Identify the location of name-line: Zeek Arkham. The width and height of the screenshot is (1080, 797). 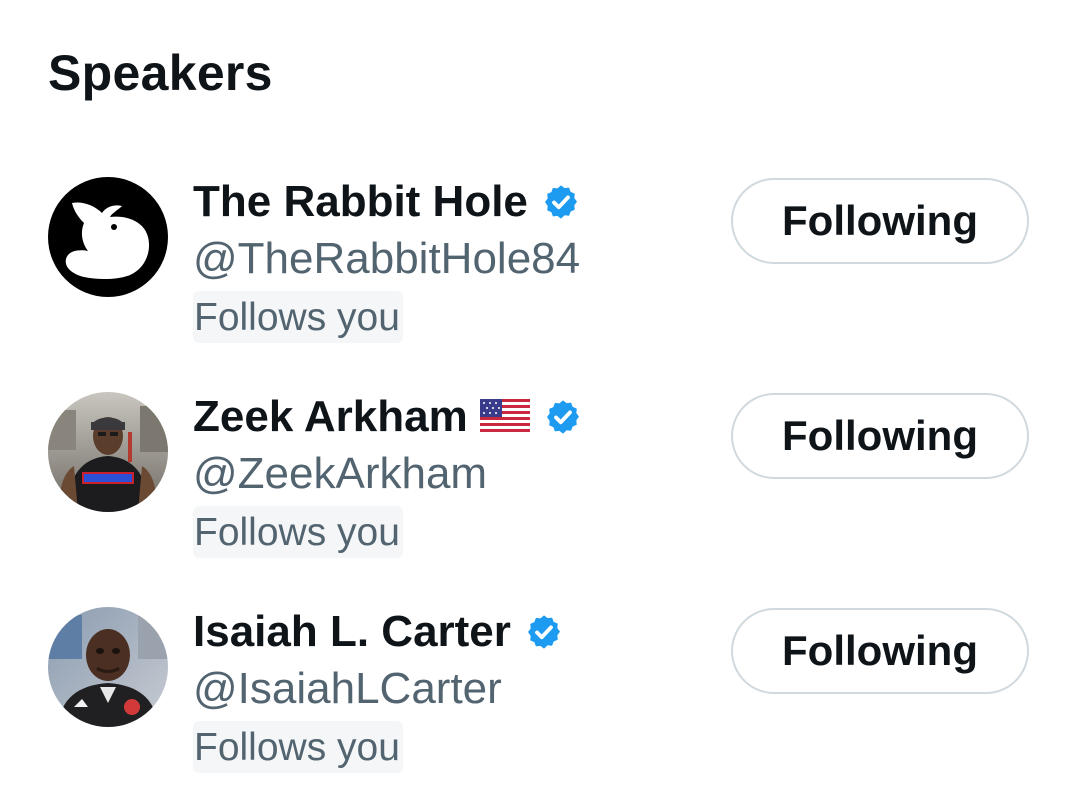
(387, 417).